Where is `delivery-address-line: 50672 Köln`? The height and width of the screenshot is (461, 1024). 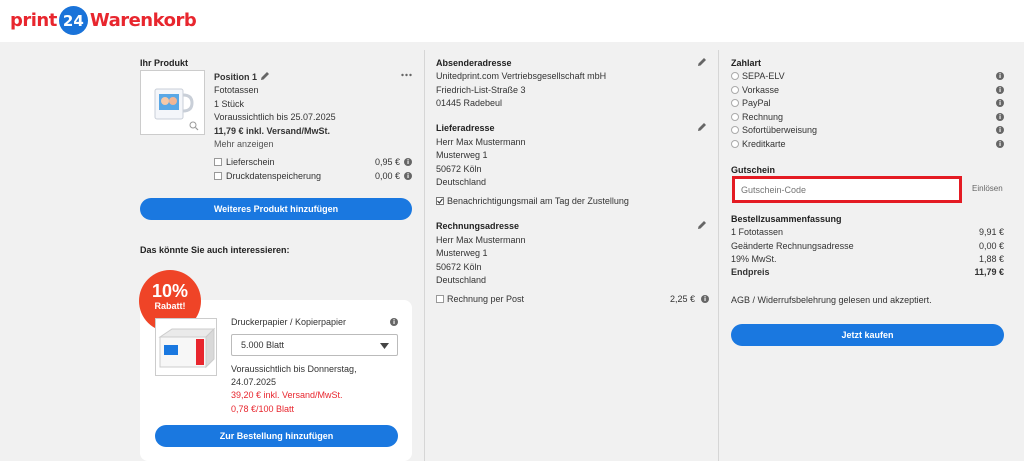
delivery-address-line: 50672 Köln is located at coordinates (459, 169).